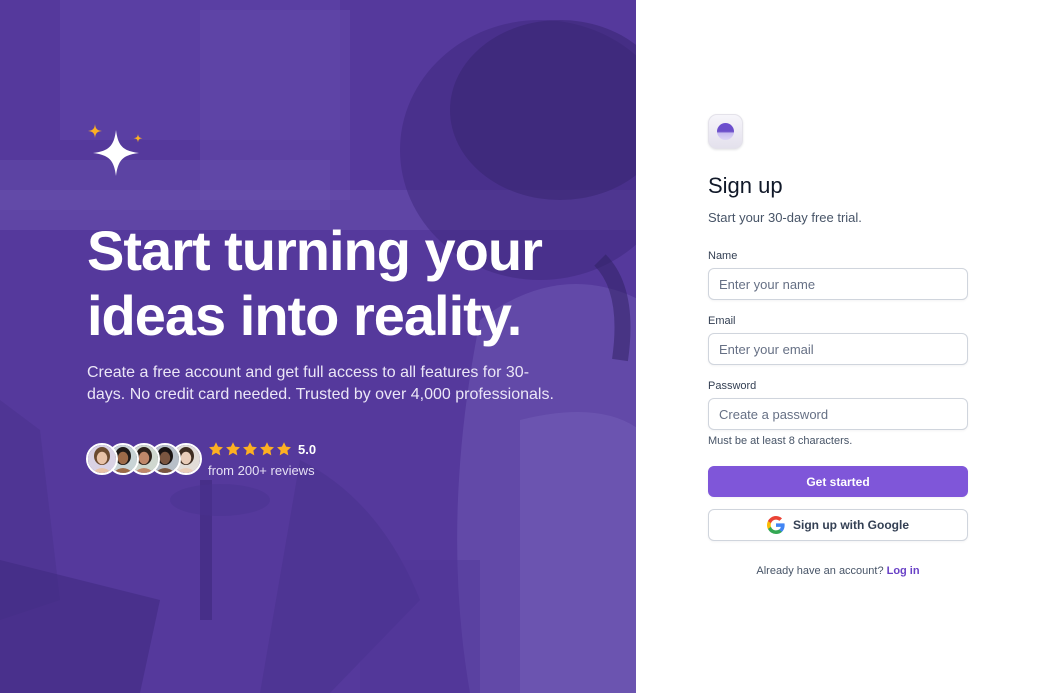 This screenshot has height=693, width=1040. What do you see at coordinates (780, 441) in the screenshot?
I see `password-hint: Must be at least 8 characters.` at bounding box center [780, 441].